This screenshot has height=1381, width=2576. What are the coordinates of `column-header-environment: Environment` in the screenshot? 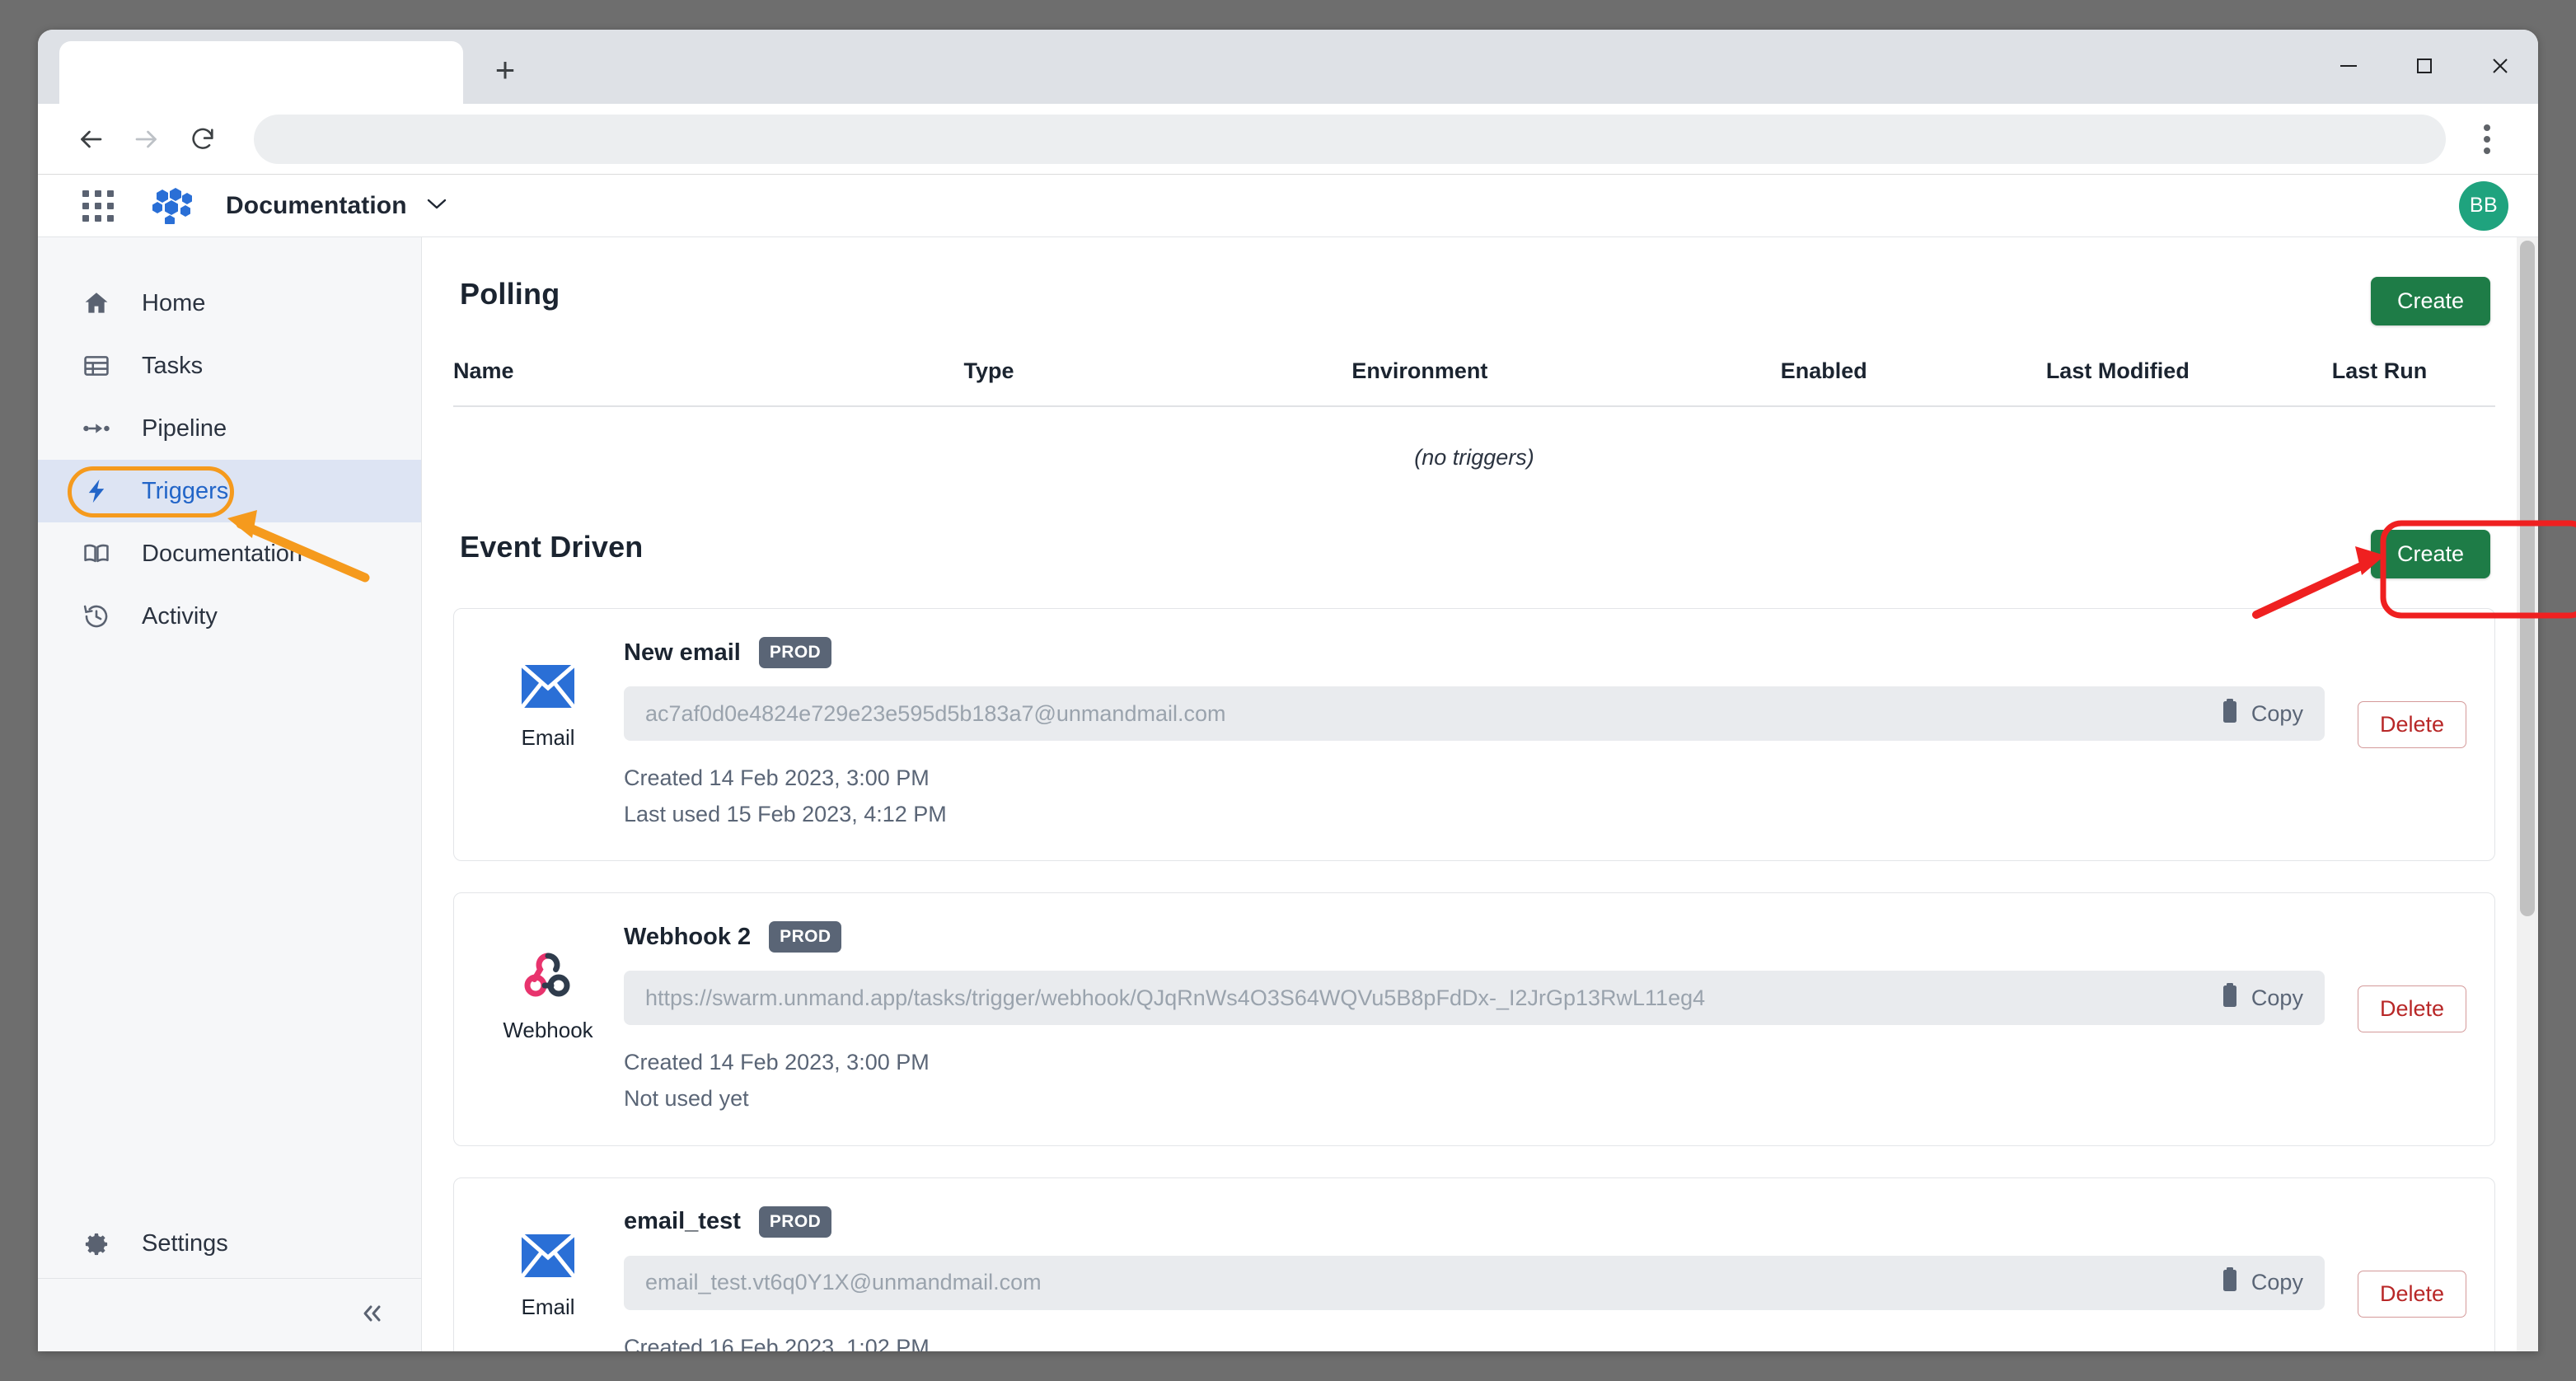 It's located at (1566, 382).